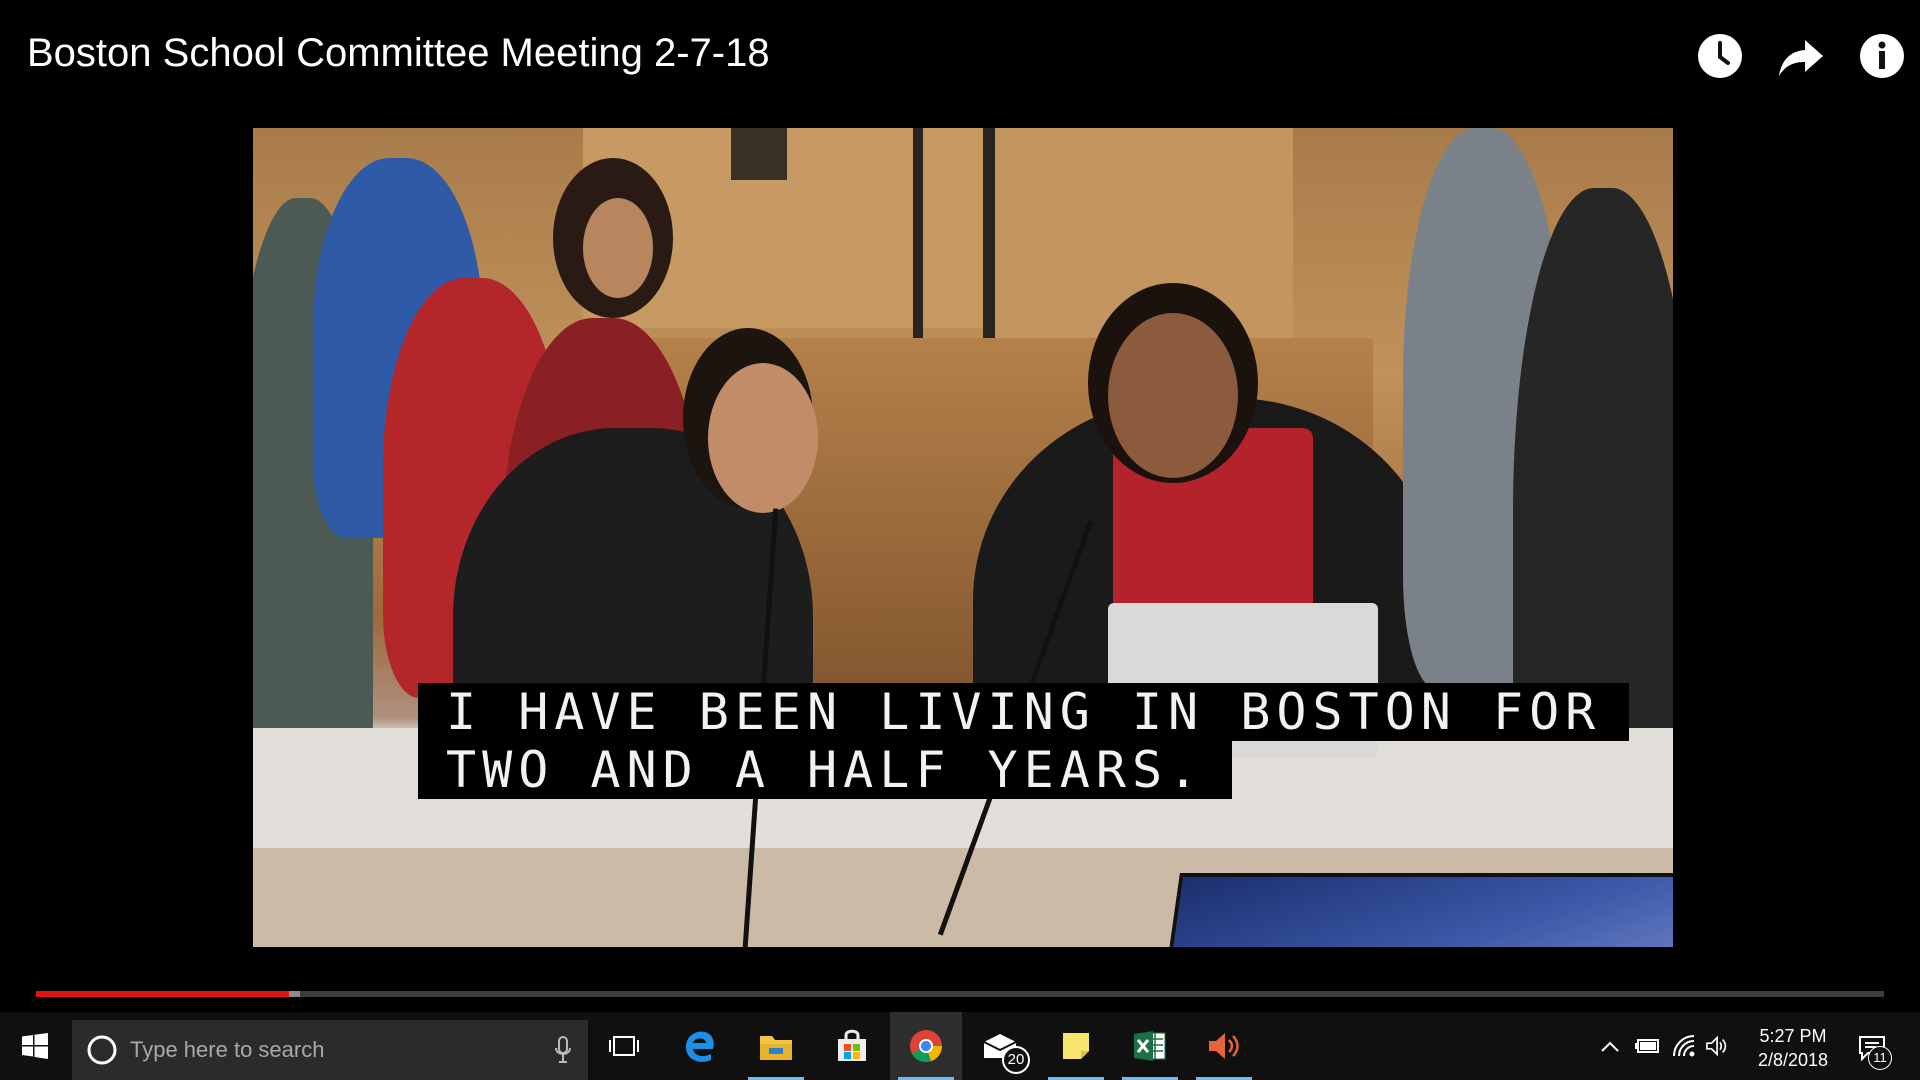  Describe the element at coordinates (102, 1050) in the screenshot. I see `cortana-icon` at that location.